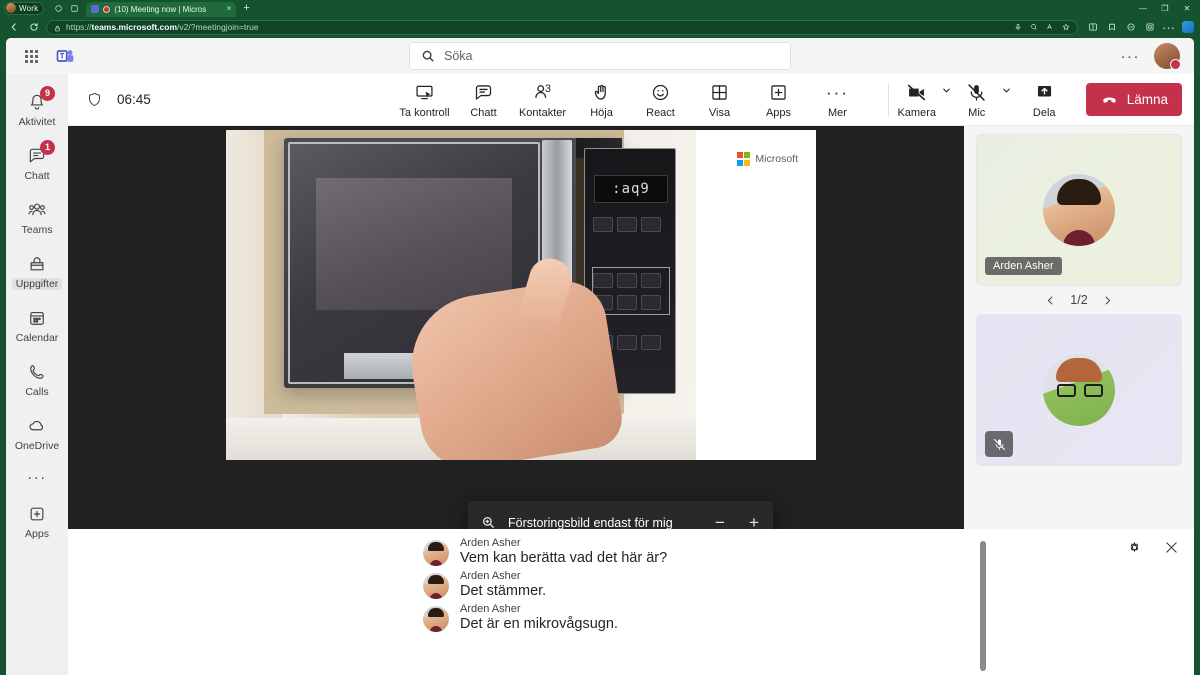 The width and height of the screenshot is (1200, 675). Describe the element at coordinates (719, 92) in the screenshot. I see `view-grid-icon` at that location.